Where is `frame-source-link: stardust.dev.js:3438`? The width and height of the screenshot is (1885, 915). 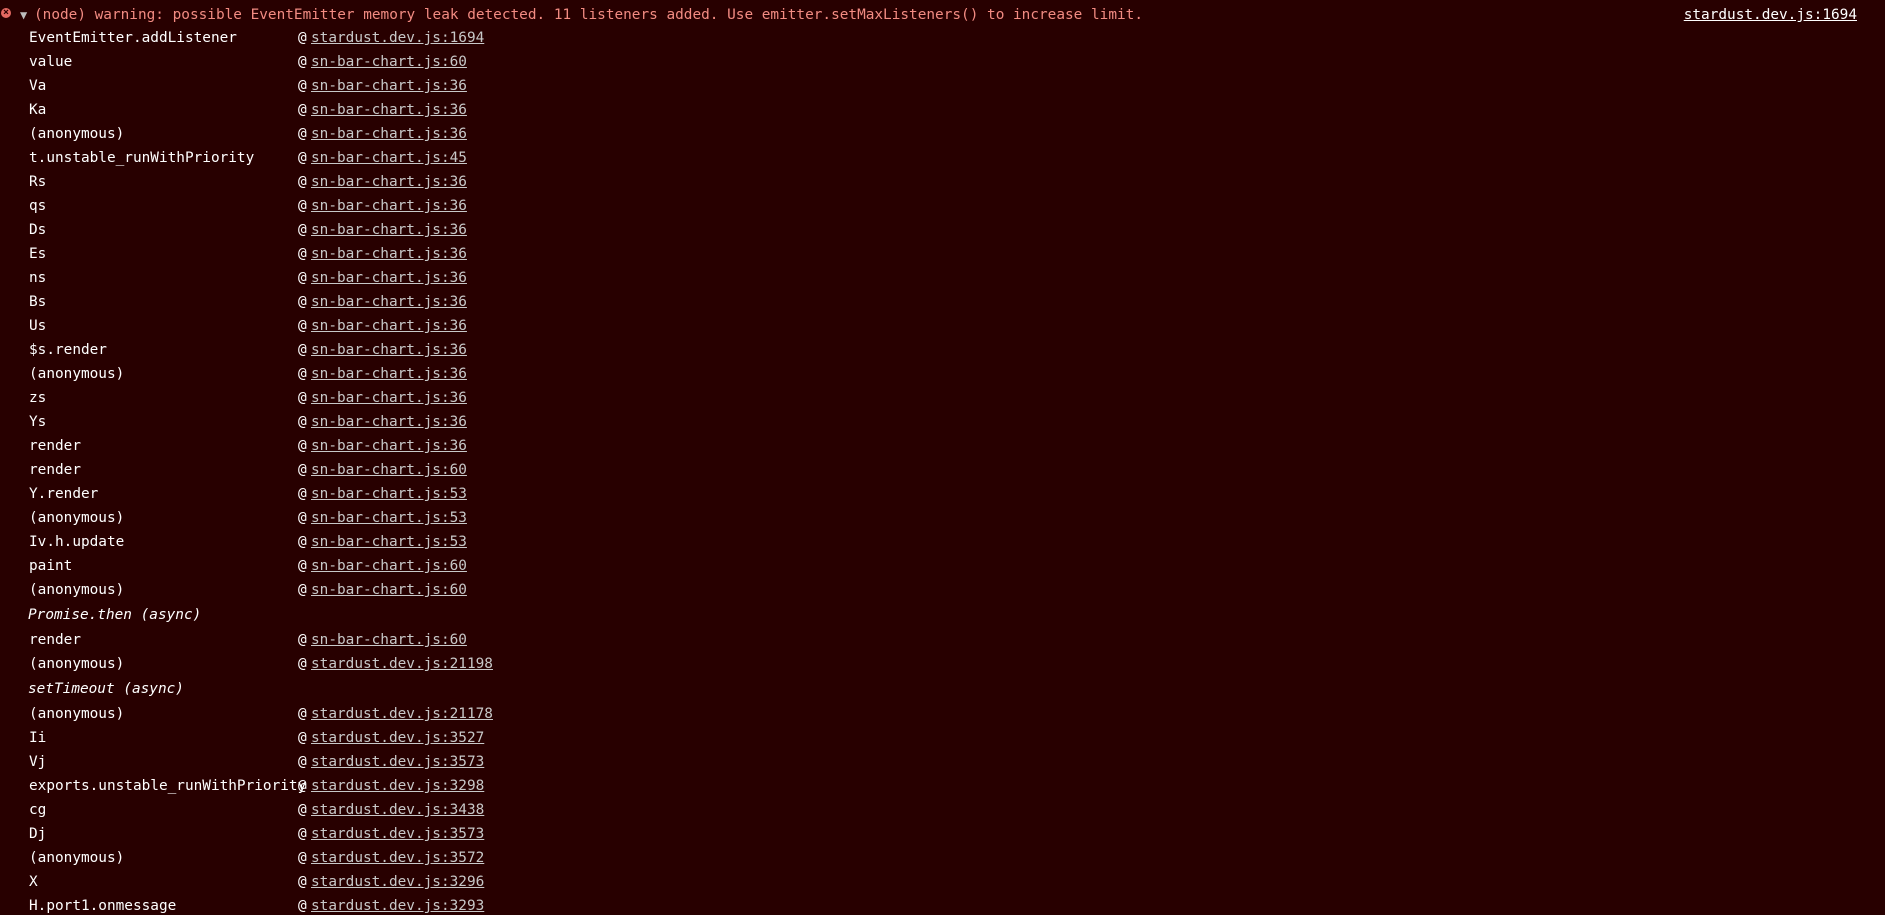 frame-source-link: stardust.dev.js:3438 is located at coordinates (397, 810).